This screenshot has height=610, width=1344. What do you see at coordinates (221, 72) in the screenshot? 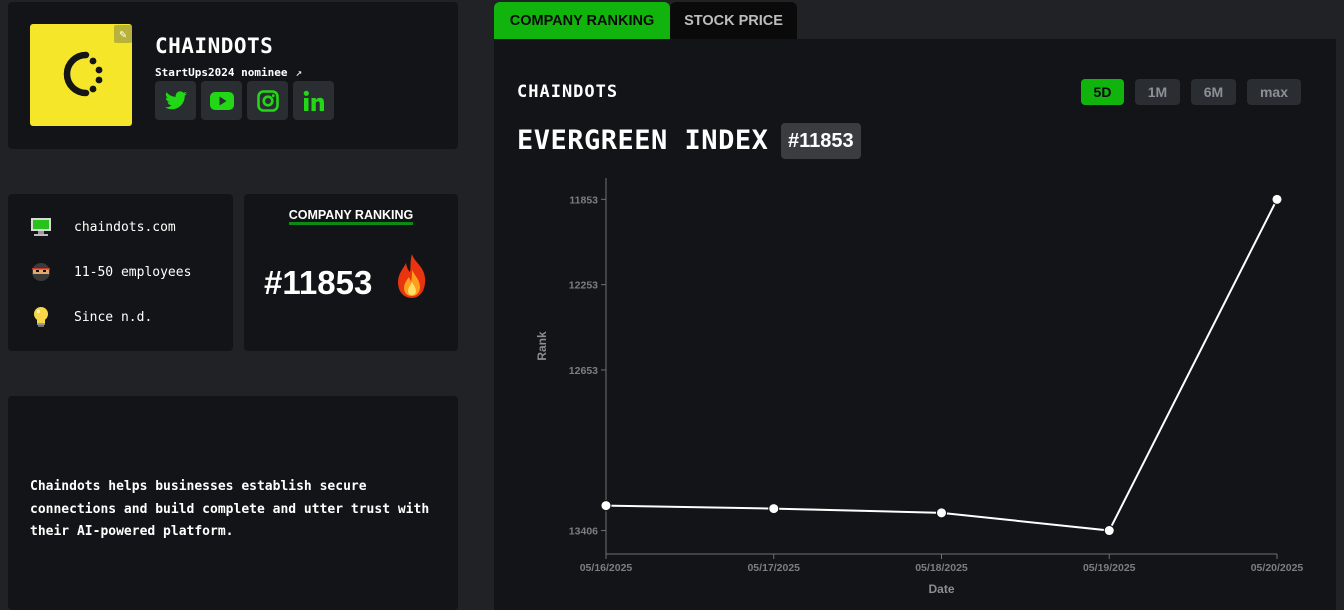
I see `nominee-text: StartUps2024 nominee` at bounding box center [221, 72].